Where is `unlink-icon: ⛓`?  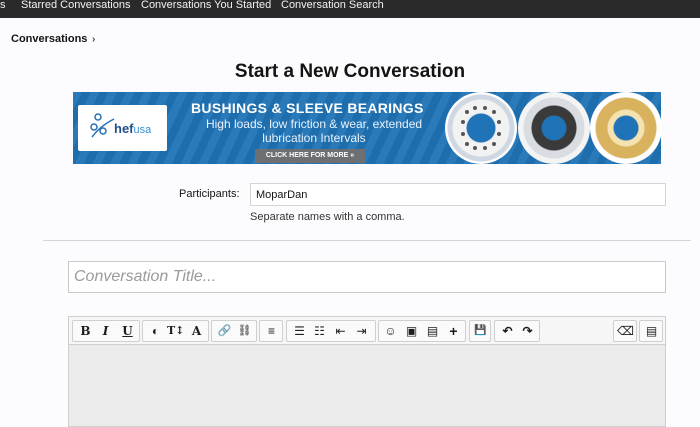
unlink-icon: ⛓ is located at coordinates (244, 331).